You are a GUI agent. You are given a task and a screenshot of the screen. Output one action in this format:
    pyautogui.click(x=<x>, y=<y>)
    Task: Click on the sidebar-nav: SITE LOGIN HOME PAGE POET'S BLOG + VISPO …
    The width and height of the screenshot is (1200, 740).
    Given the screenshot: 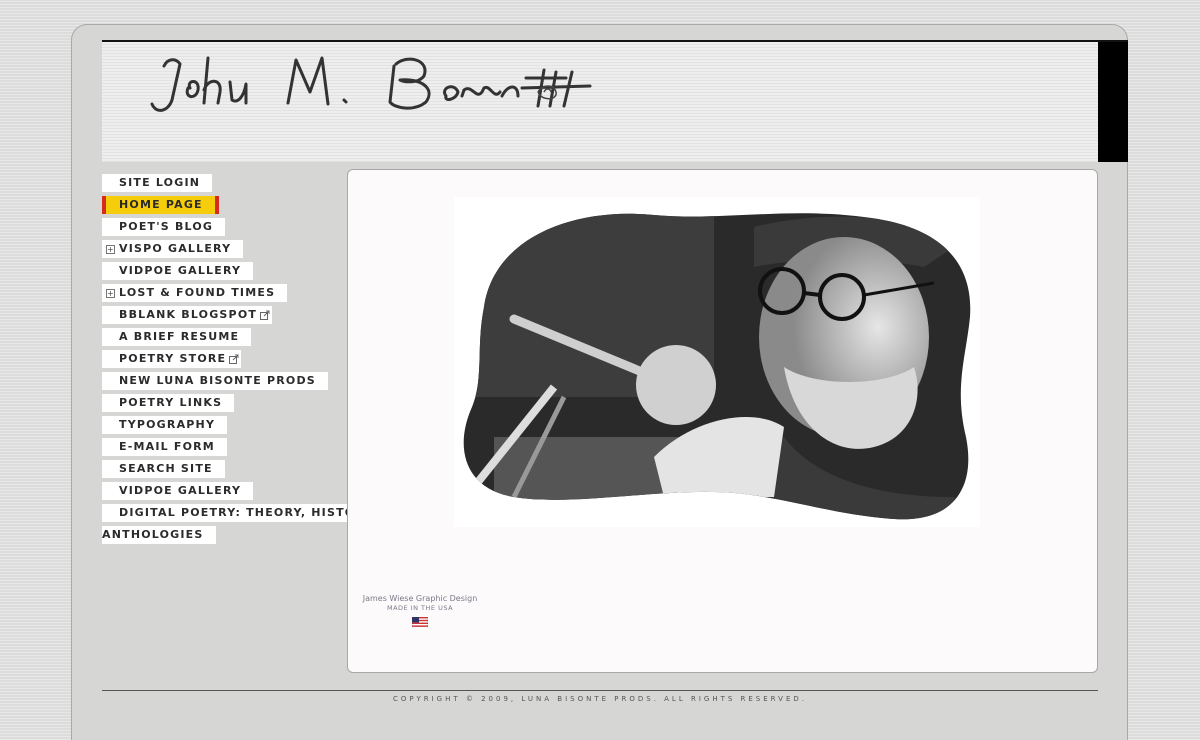 What is the action you would take?
    pyautogui.click(x=241, y=358)
    